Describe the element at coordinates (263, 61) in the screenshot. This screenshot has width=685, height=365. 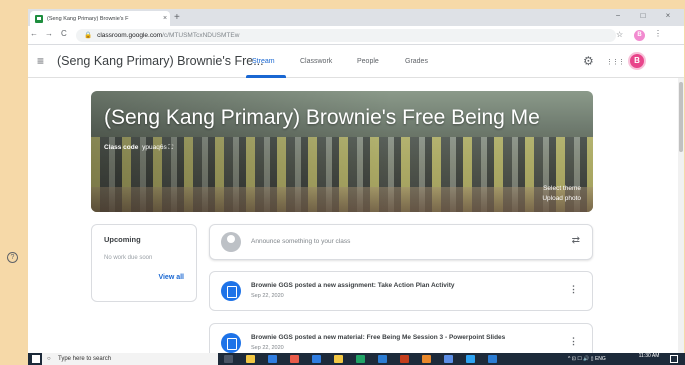
I see `tab-stream: Stream` at that location.